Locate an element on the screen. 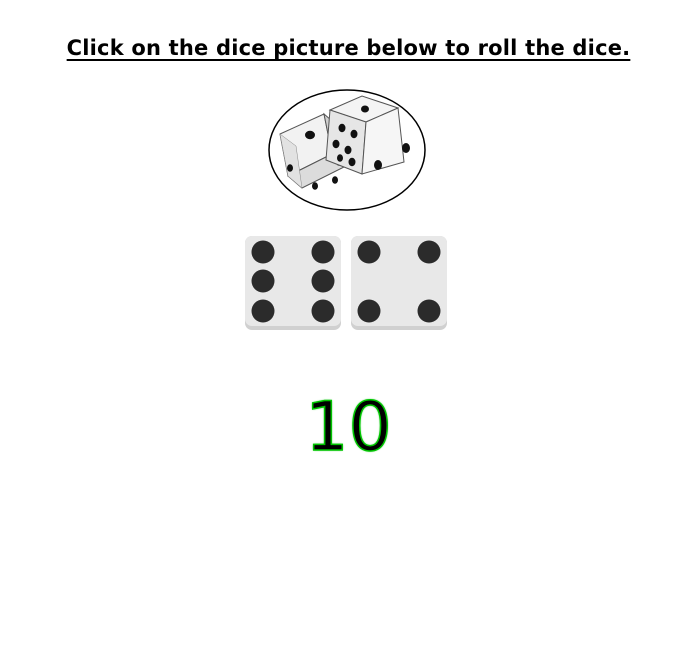  die-face-four-icon is located at coordinates (399, 283).